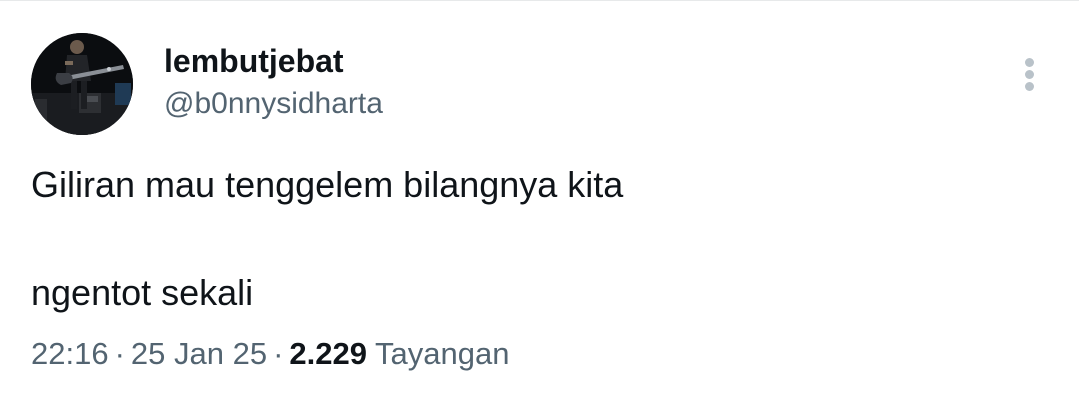 The width and height of the screenshot is (1079, 404). I want to click on more-options-button, so click(1030, 74).